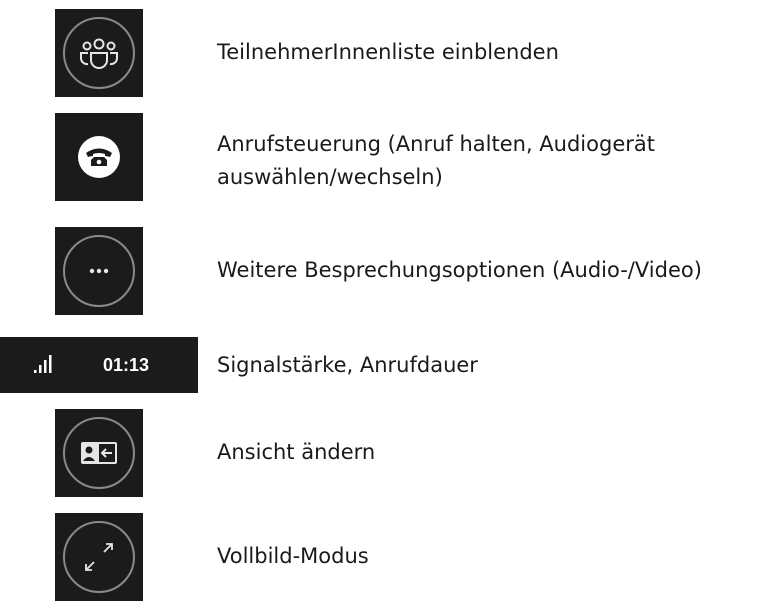  I want to click on fullscreen-label: Vollbild-Modus, so click(293, 556).